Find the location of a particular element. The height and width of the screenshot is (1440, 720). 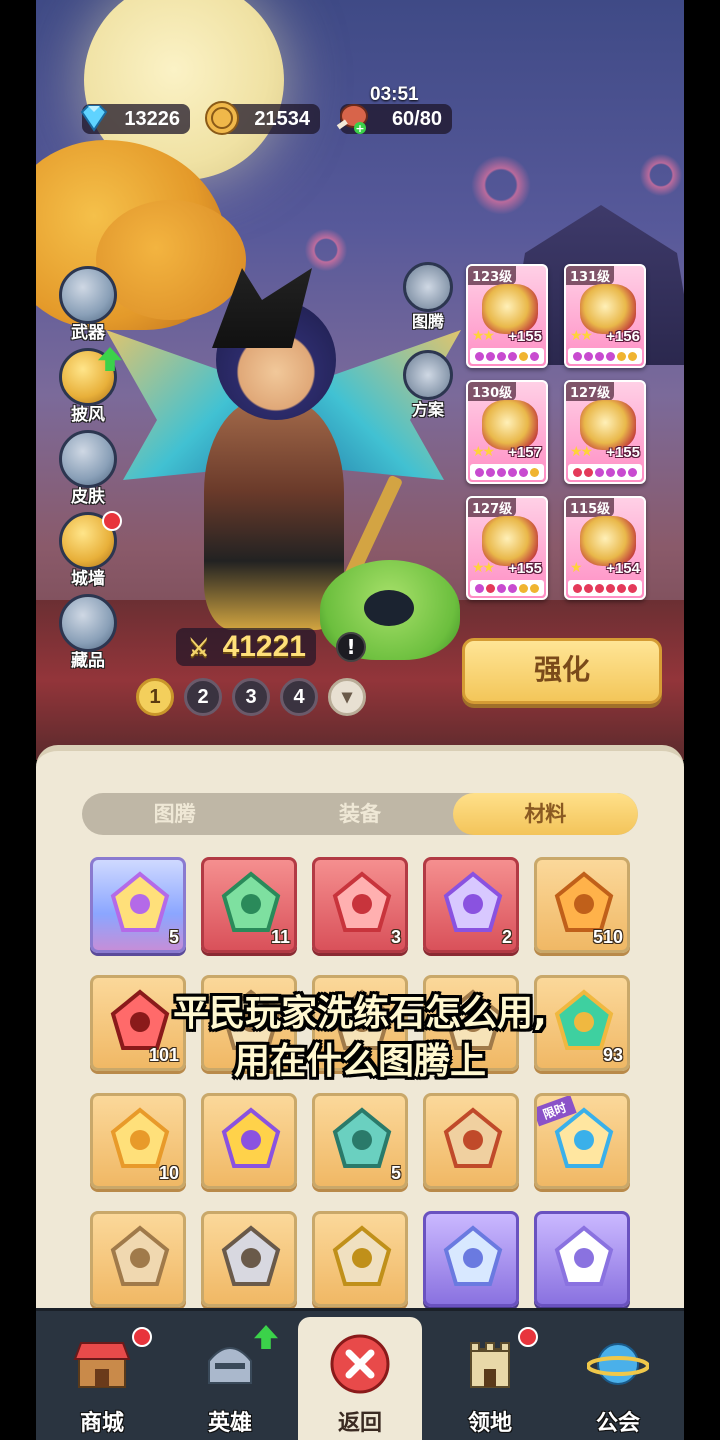

totem-label: 图腾 is located at coordinates (427, 321).